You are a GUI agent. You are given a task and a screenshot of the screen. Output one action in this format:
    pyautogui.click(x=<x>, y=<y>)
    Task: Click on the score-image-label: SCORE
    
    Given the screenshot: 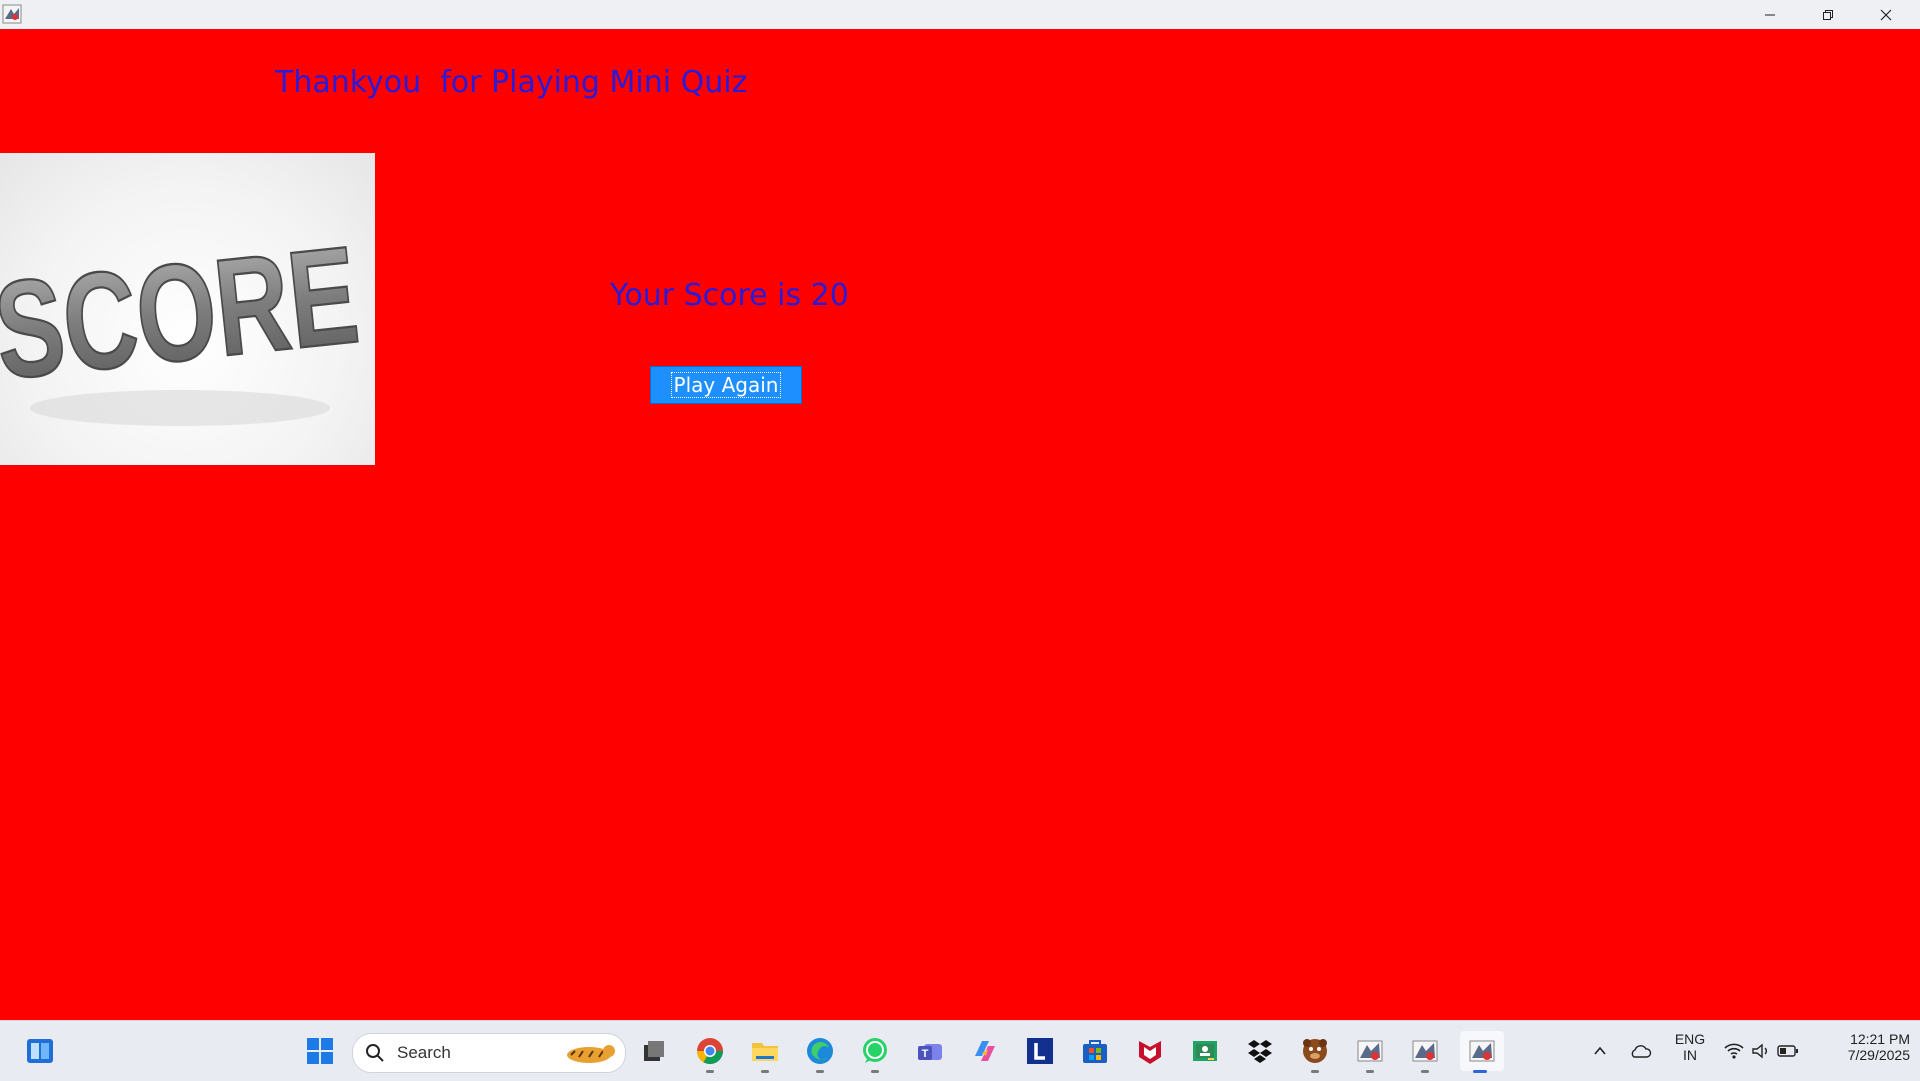 What is the action you would take?
    pyautogui.click(x=182, y=313)
    